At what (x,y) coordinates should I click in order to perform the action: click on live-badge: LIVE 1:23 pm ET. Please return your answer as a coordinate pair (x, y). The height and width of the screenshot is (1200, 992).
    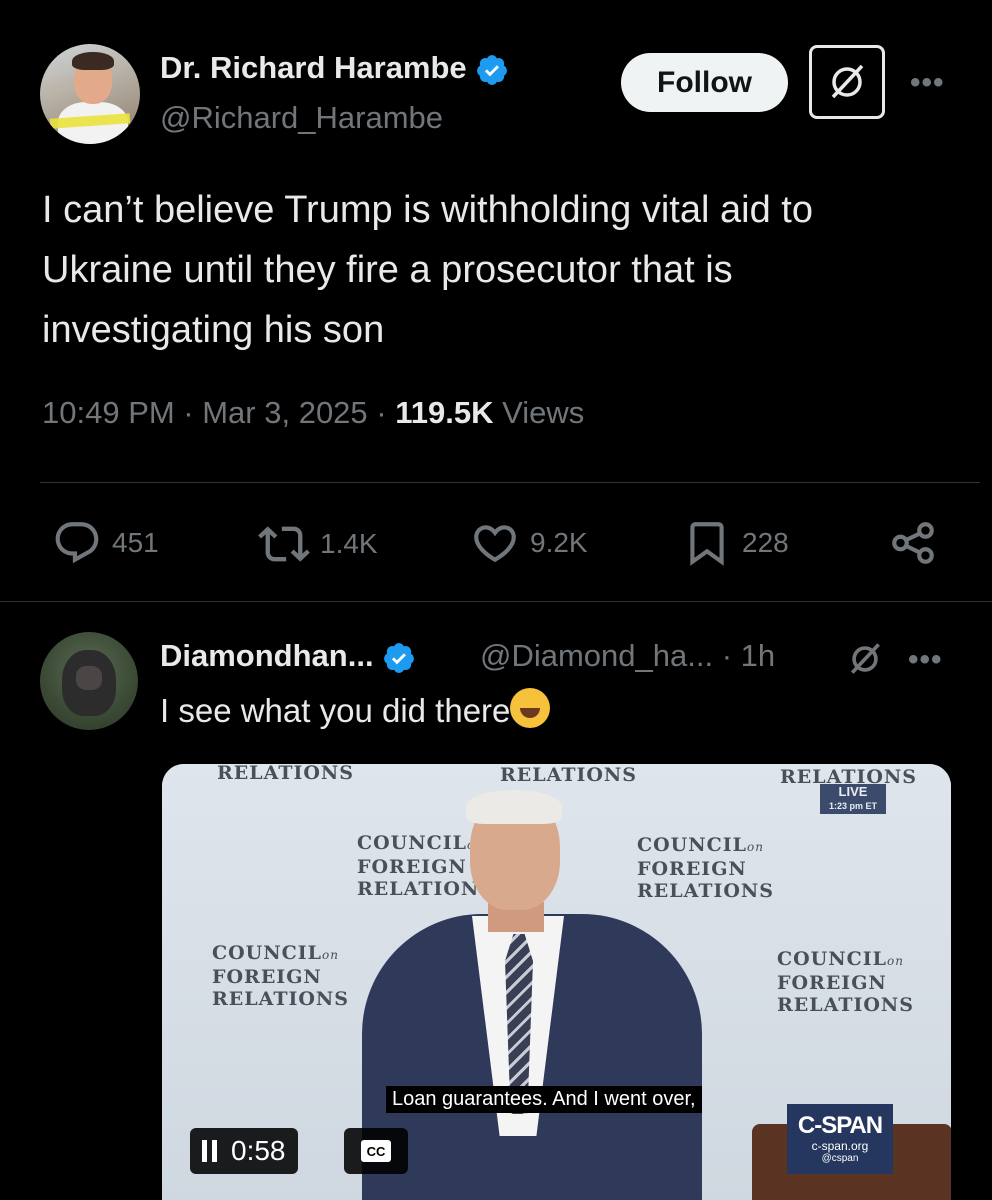
    Looking at the image, I should click on (853, 799).